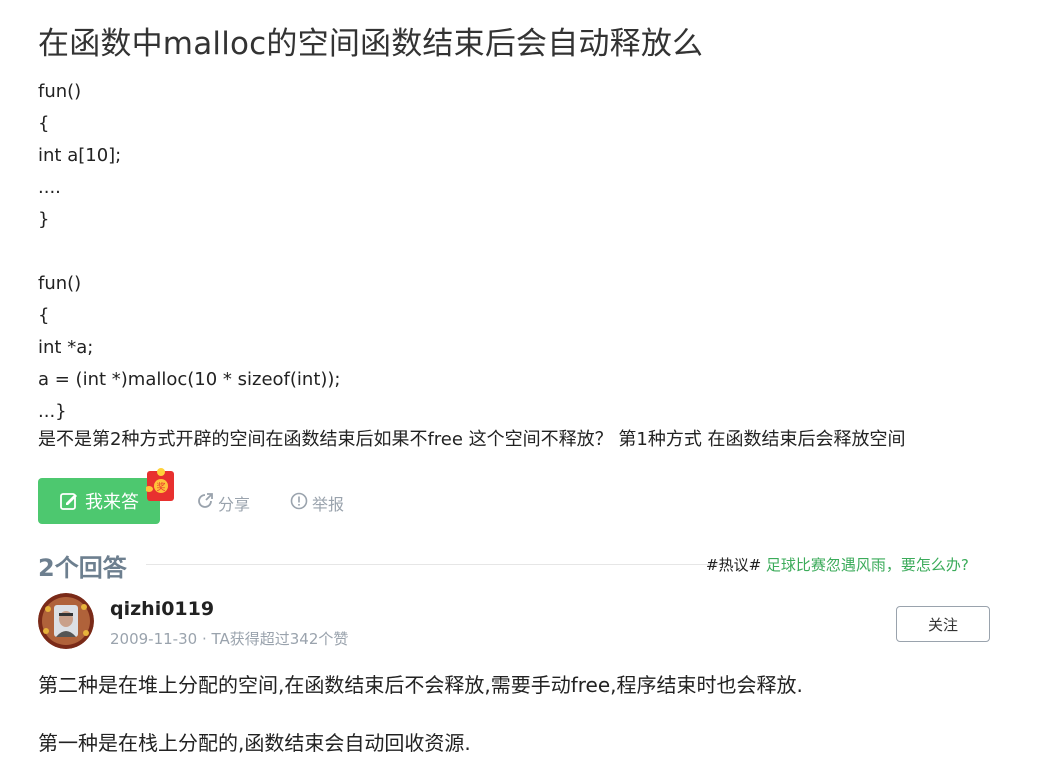  What do you see at coordinates (205, 503) in the screenshot?
I see `share-icon` at bounding box center [205, 503].